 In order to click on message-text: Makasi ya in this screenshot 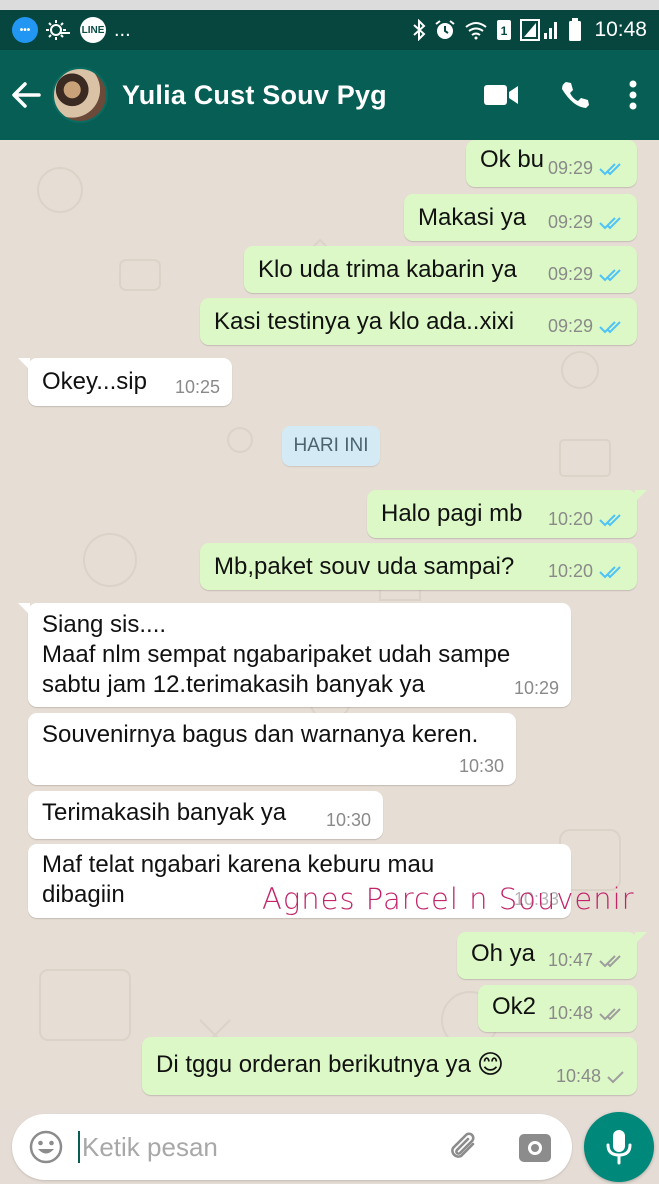, I will do `click(472, 217)`.